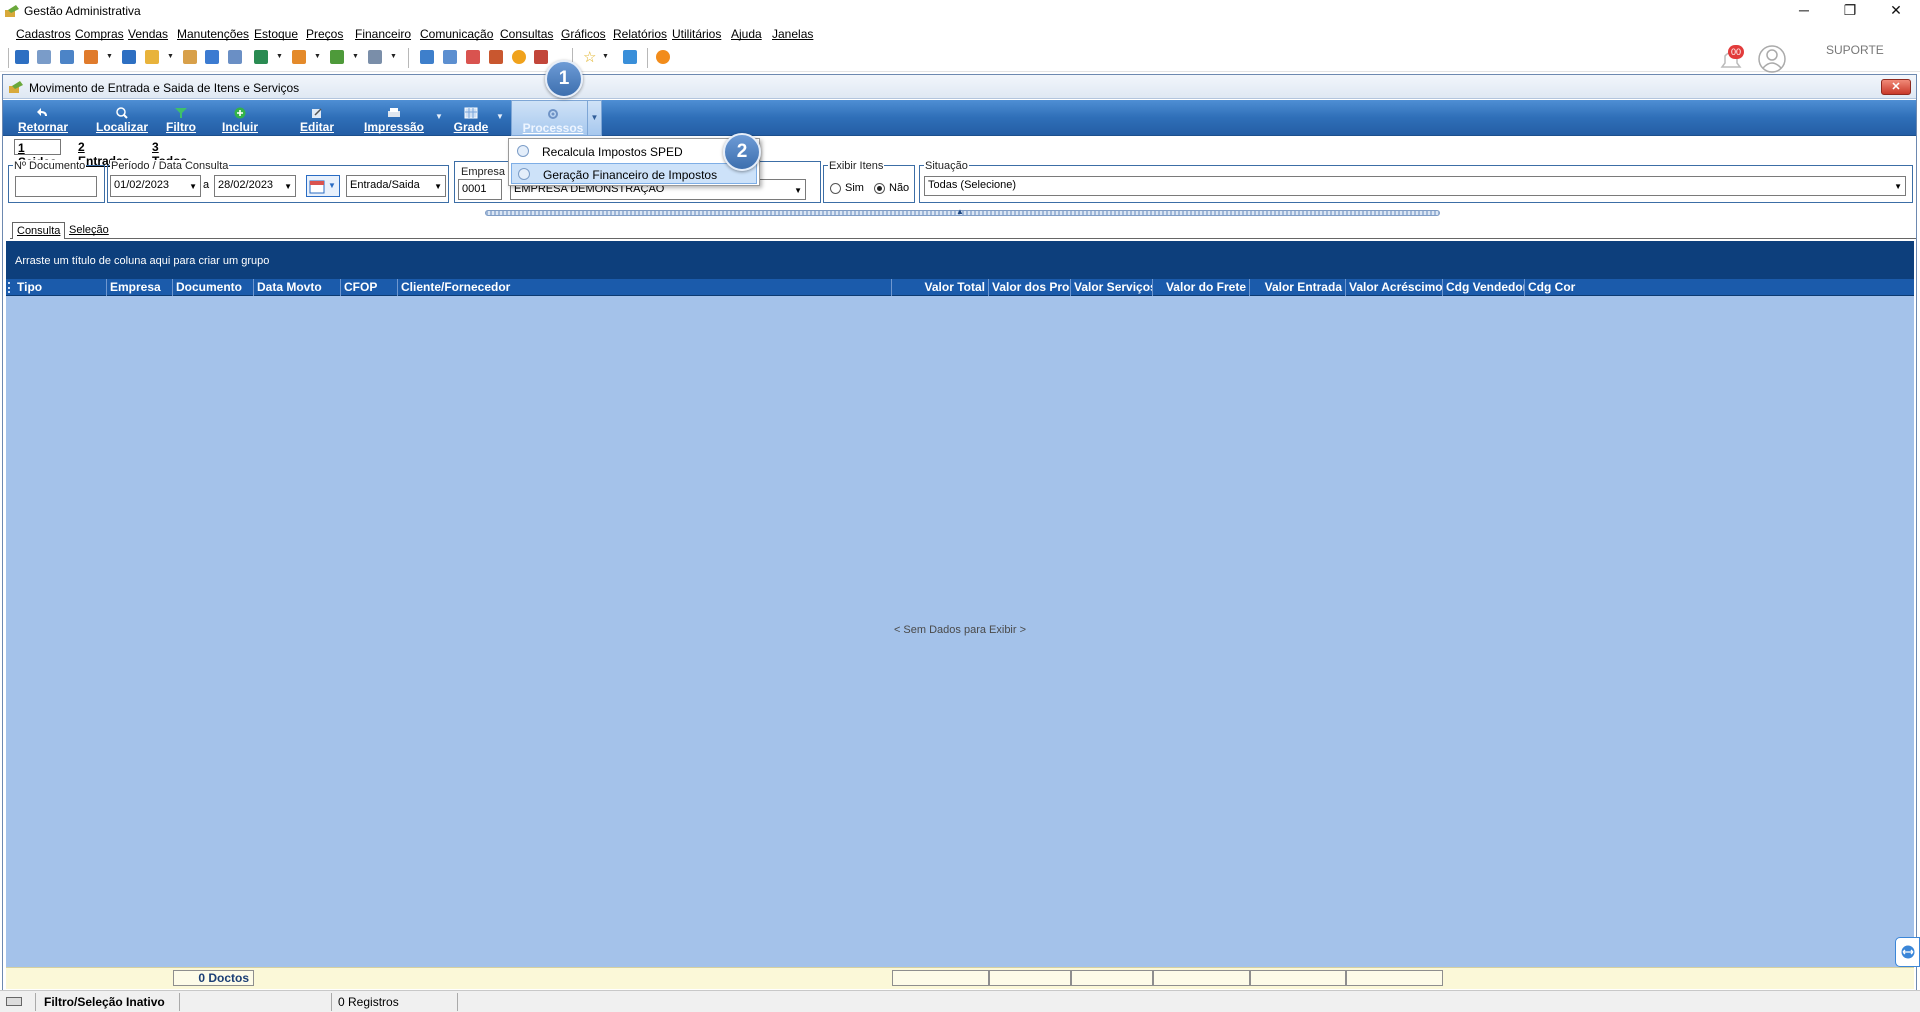 This screenshot has width=1920, height=1012. Describe the element at coordinates (1719, 287) in the screenshot. I see `col-cdg-cor: Cdg Cor` at that location.